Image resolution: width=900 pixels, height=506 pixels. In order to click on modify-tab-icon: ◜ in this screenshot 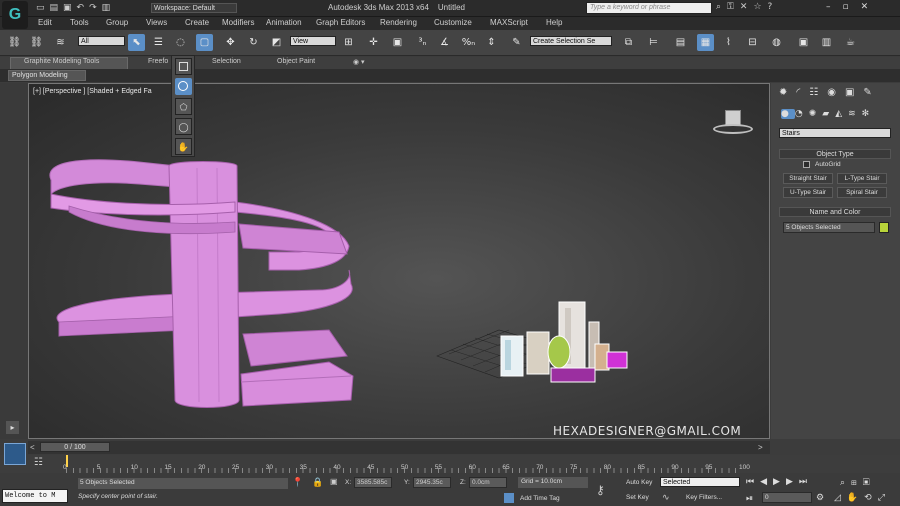, I will do `click(802, 92)`.